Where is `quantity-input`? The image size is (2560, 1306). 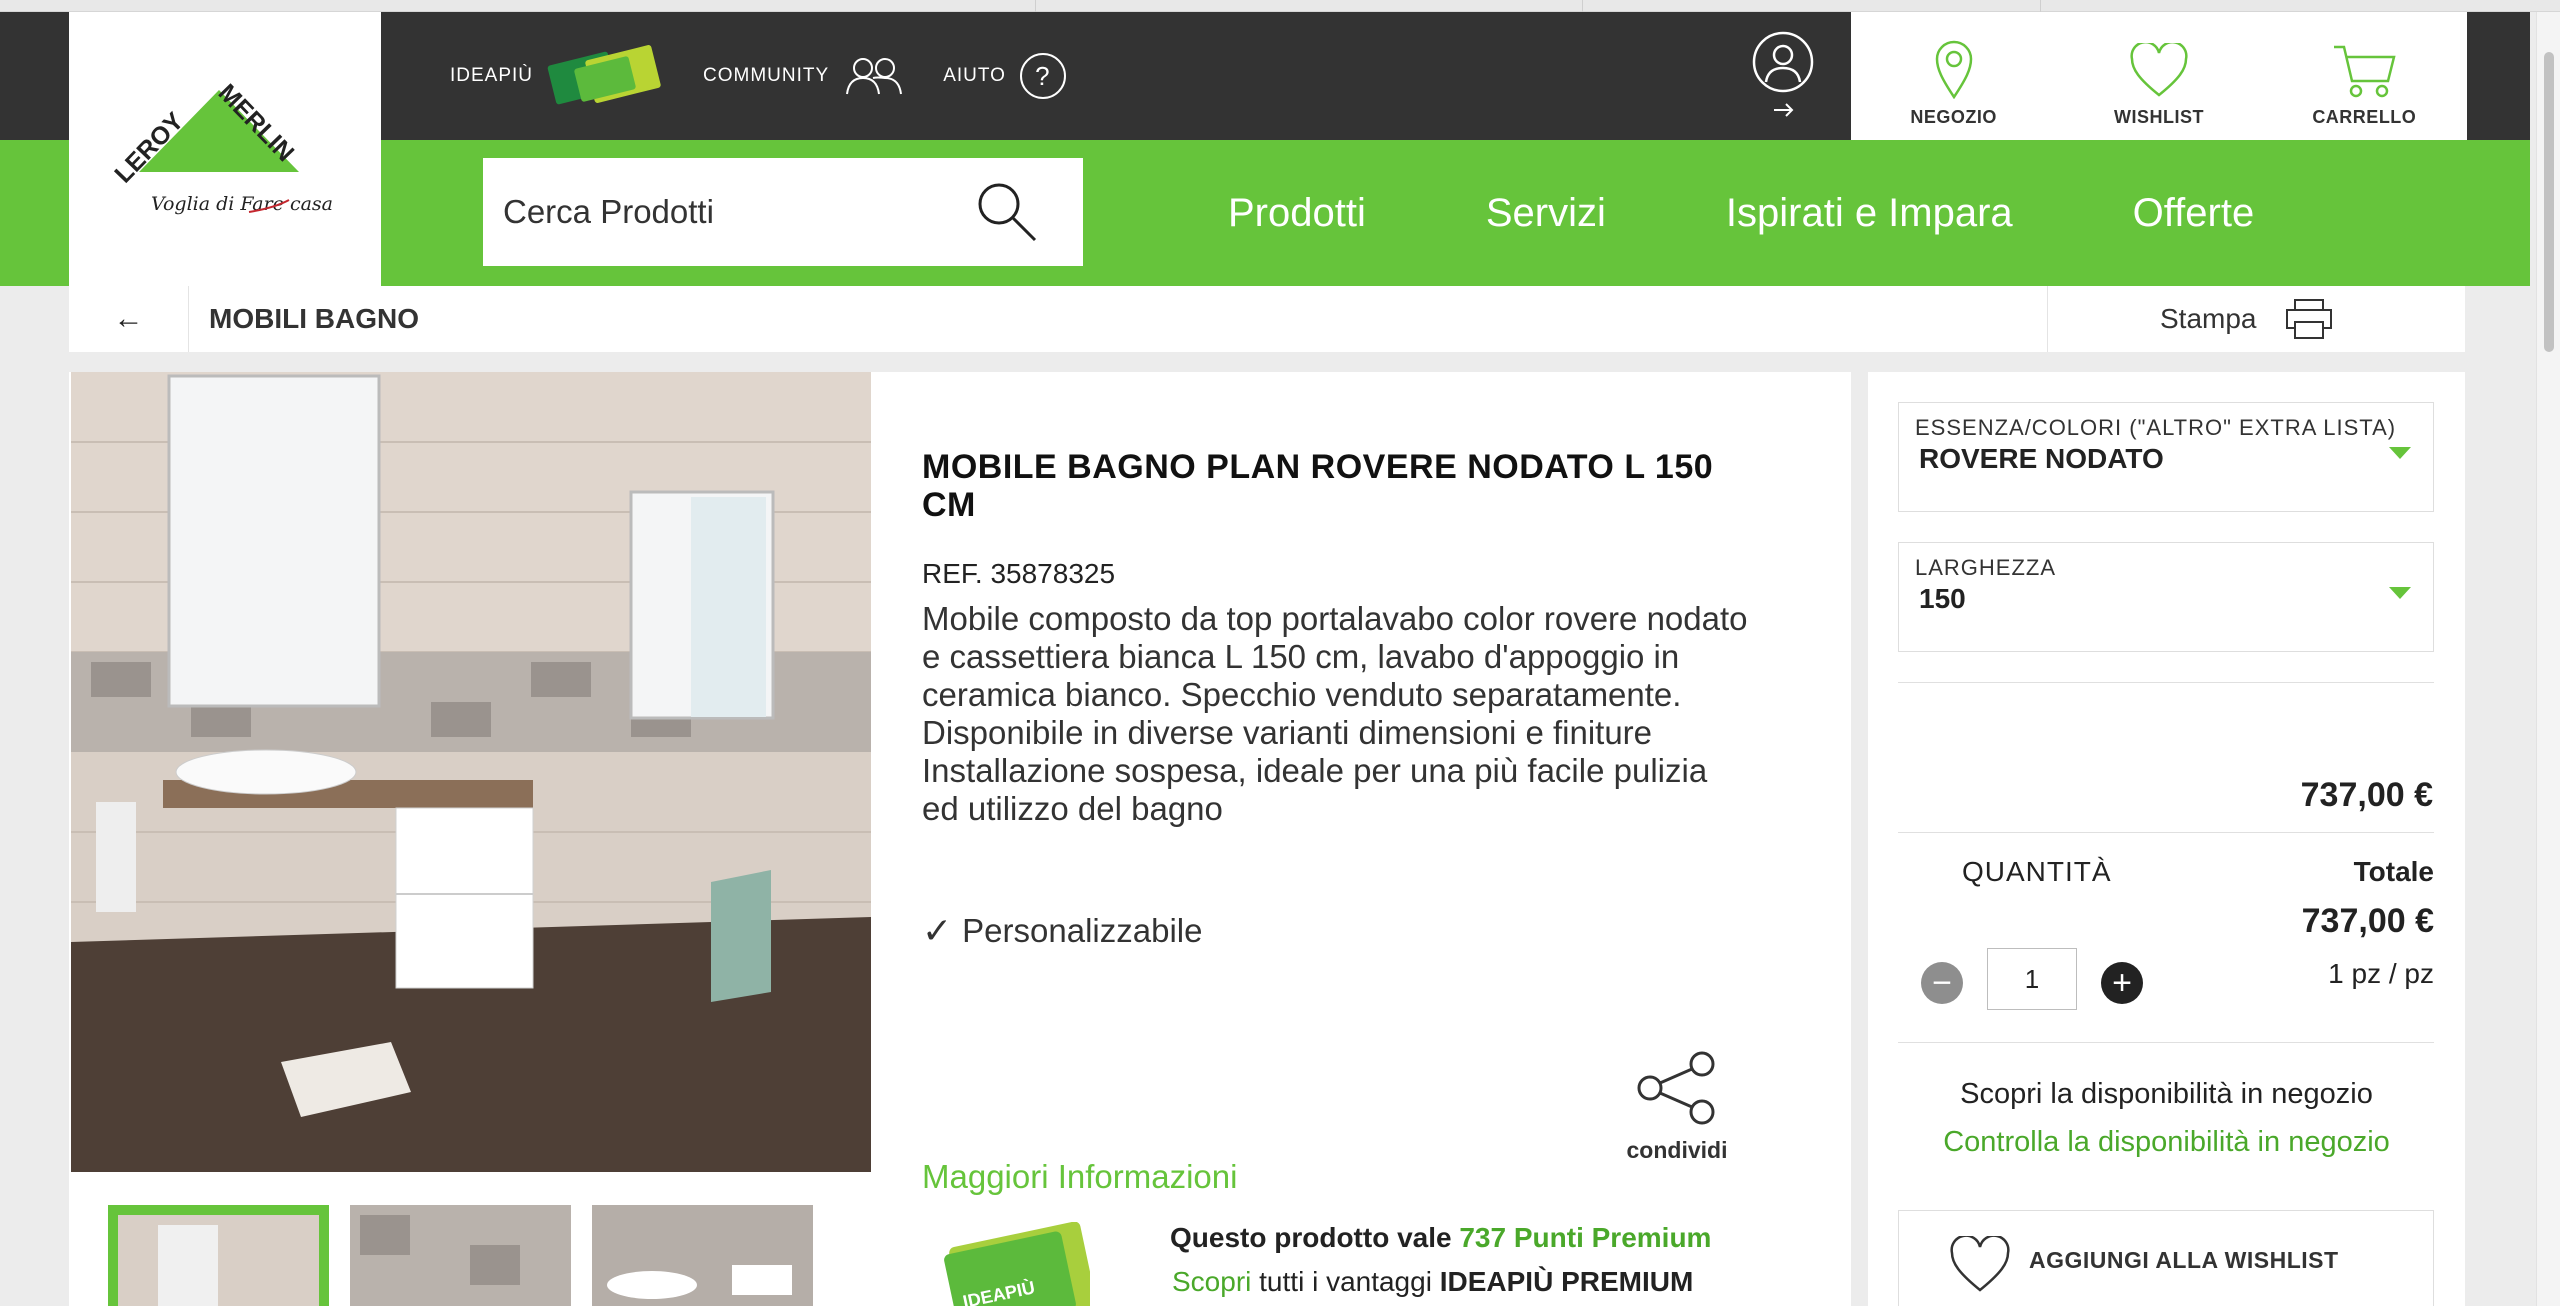 quantity-input is located at coordinates (2032, 979).